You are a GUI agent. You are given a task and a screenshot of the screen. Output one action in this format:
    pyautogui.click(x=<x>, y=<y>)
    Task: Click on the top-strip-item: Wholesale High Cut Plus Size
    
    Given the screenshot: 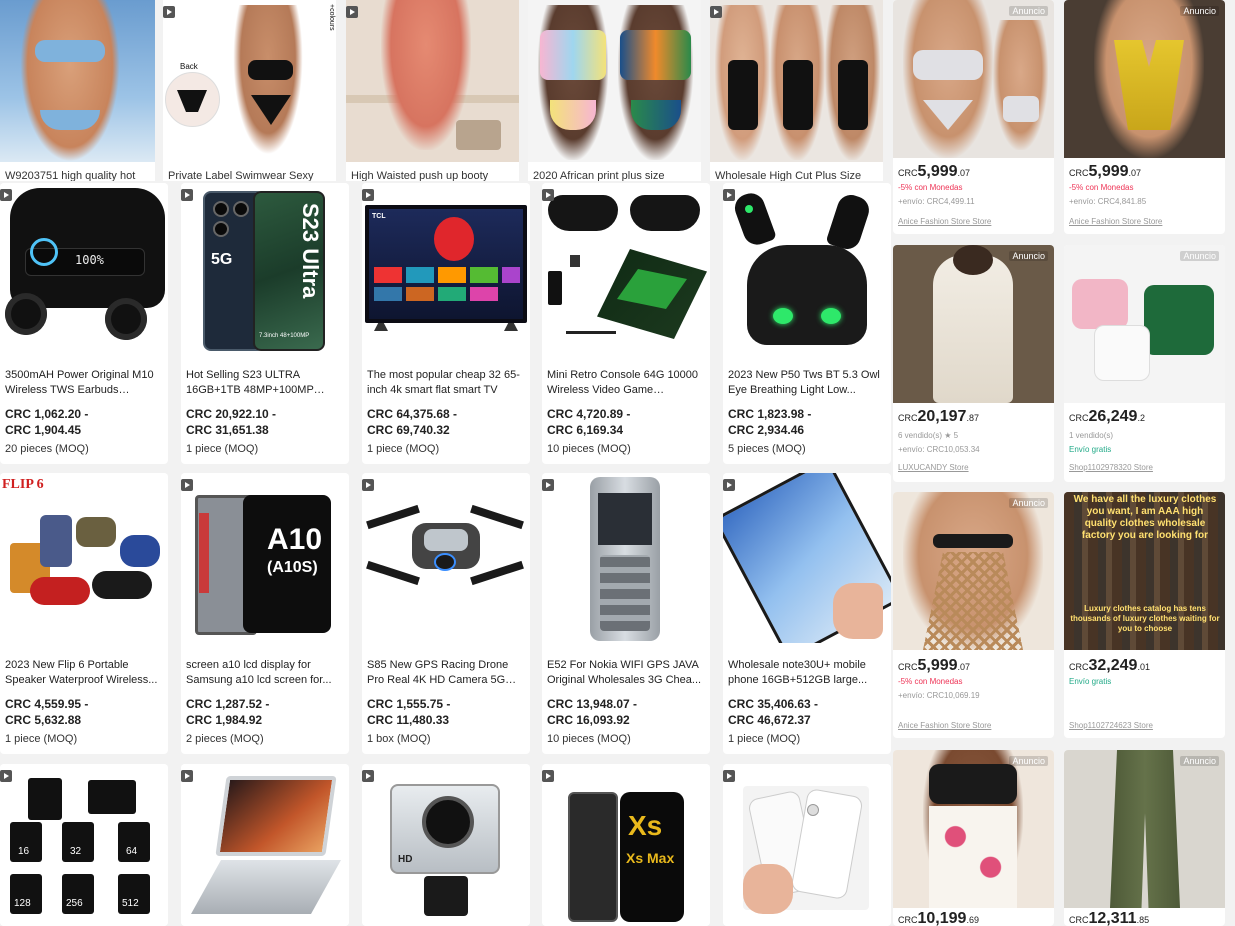 What is the action you would take?
    pyautogui.click(x=796, y=90)
    